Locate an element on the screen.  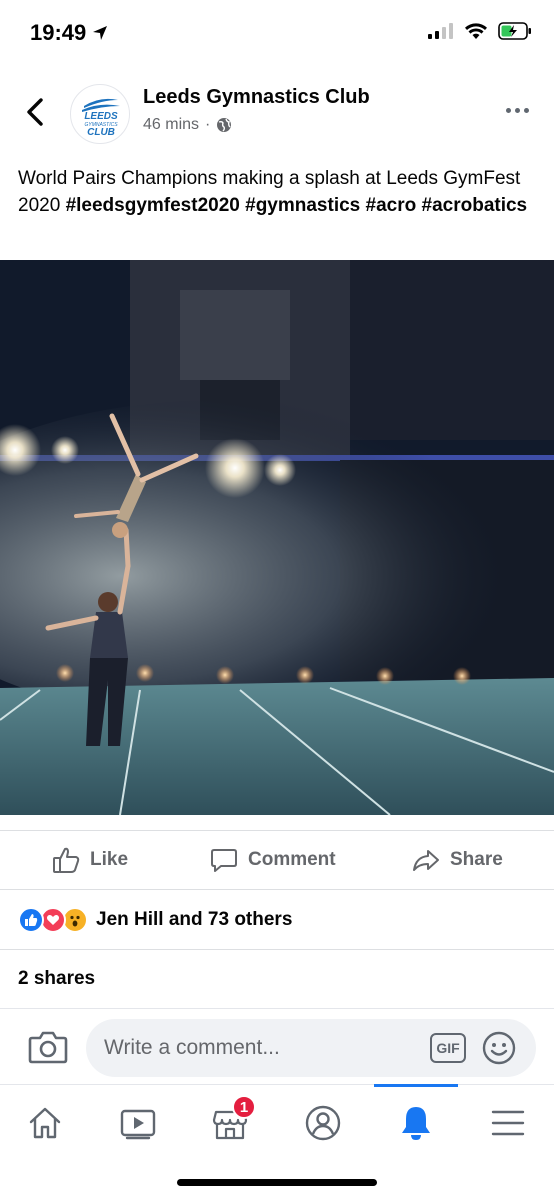
like-button: Like is located at coordinates (90, 860).